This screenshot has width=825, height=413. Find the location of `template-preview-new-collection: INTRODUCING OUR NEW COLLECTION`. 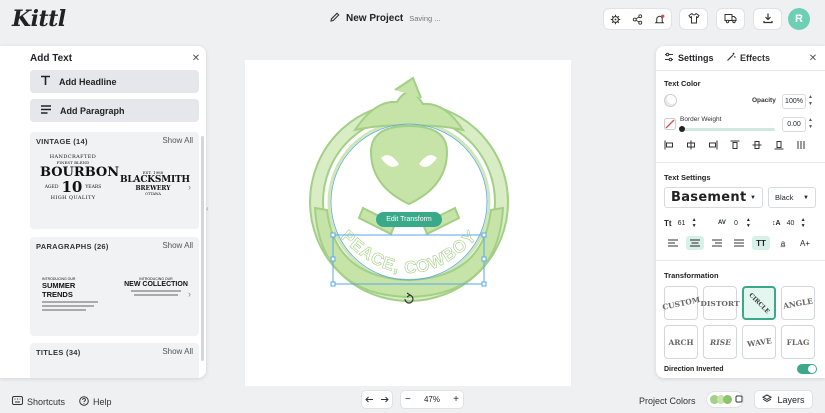

template-preview-new-collection: INTRODUCING OUR NEW COLLECTION is located at coordinates (156, 297).